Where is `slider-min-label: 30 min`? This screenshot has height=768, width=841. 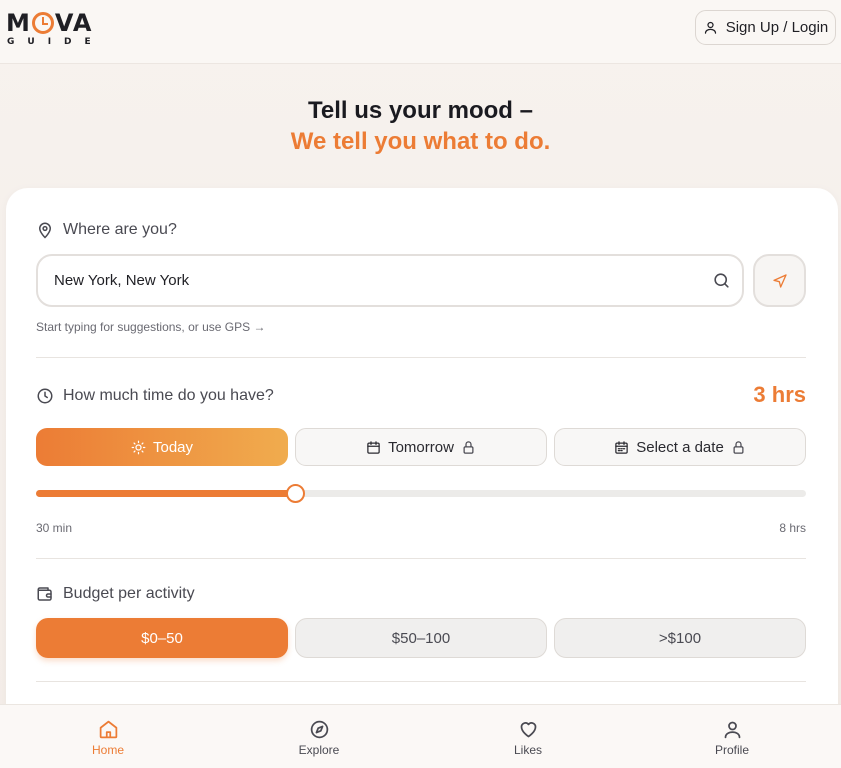
slider-min-label: 30 min is located at coordinates (54, 528).